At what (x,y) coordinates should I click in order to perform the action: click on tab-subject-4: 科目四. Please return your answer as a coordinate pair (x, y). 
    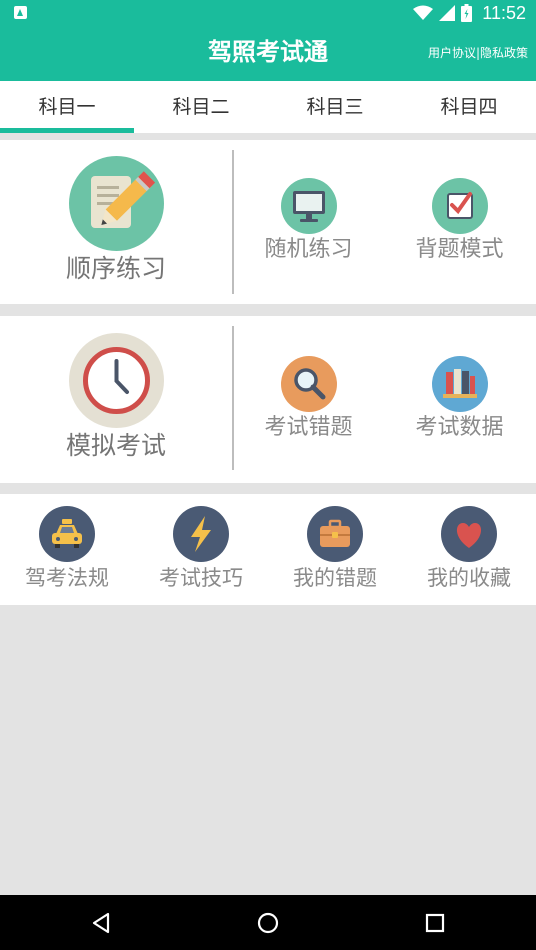
    Looking at the image, I should click on (469, 107).